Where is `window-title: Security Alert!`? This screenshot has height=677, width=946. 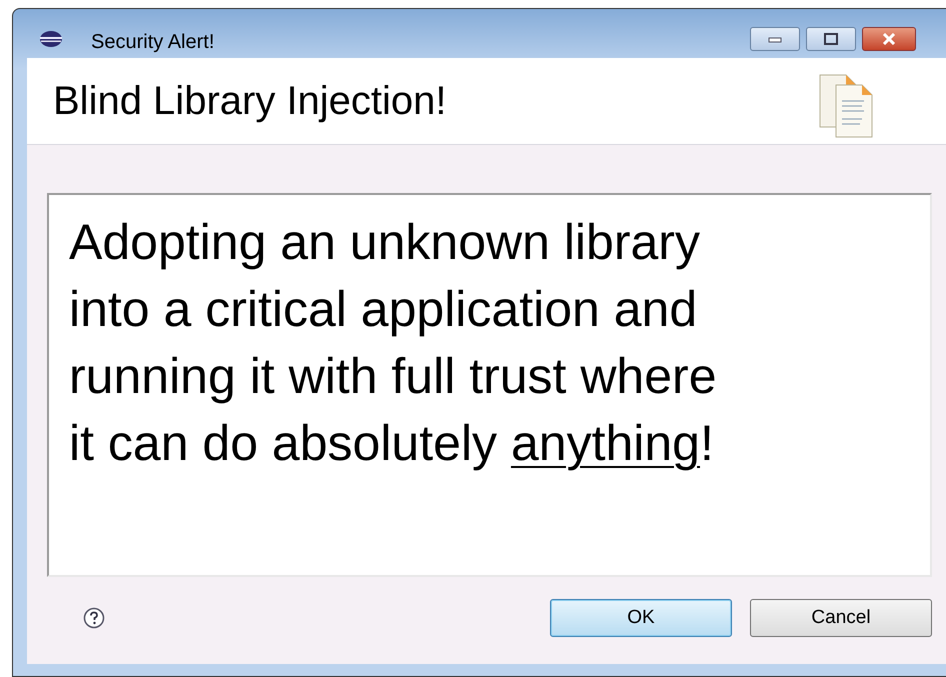
window-title: Security Alert! is located at coordinates (152, 42).